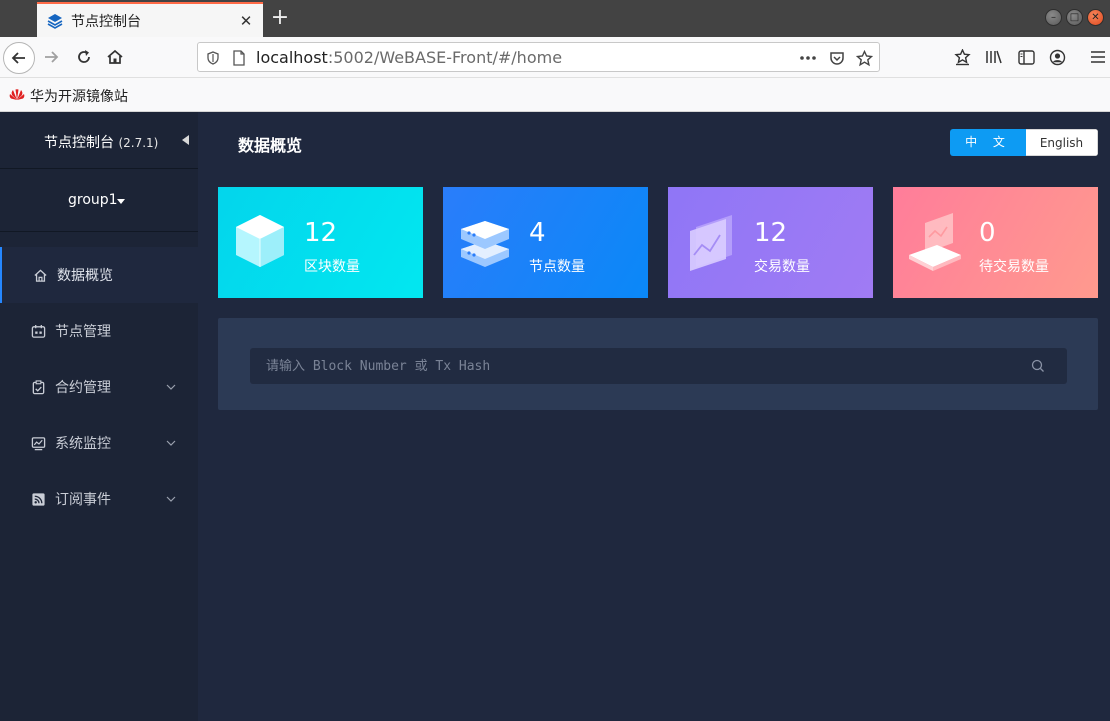  I want to click on layers-icon, so click(55, 21).